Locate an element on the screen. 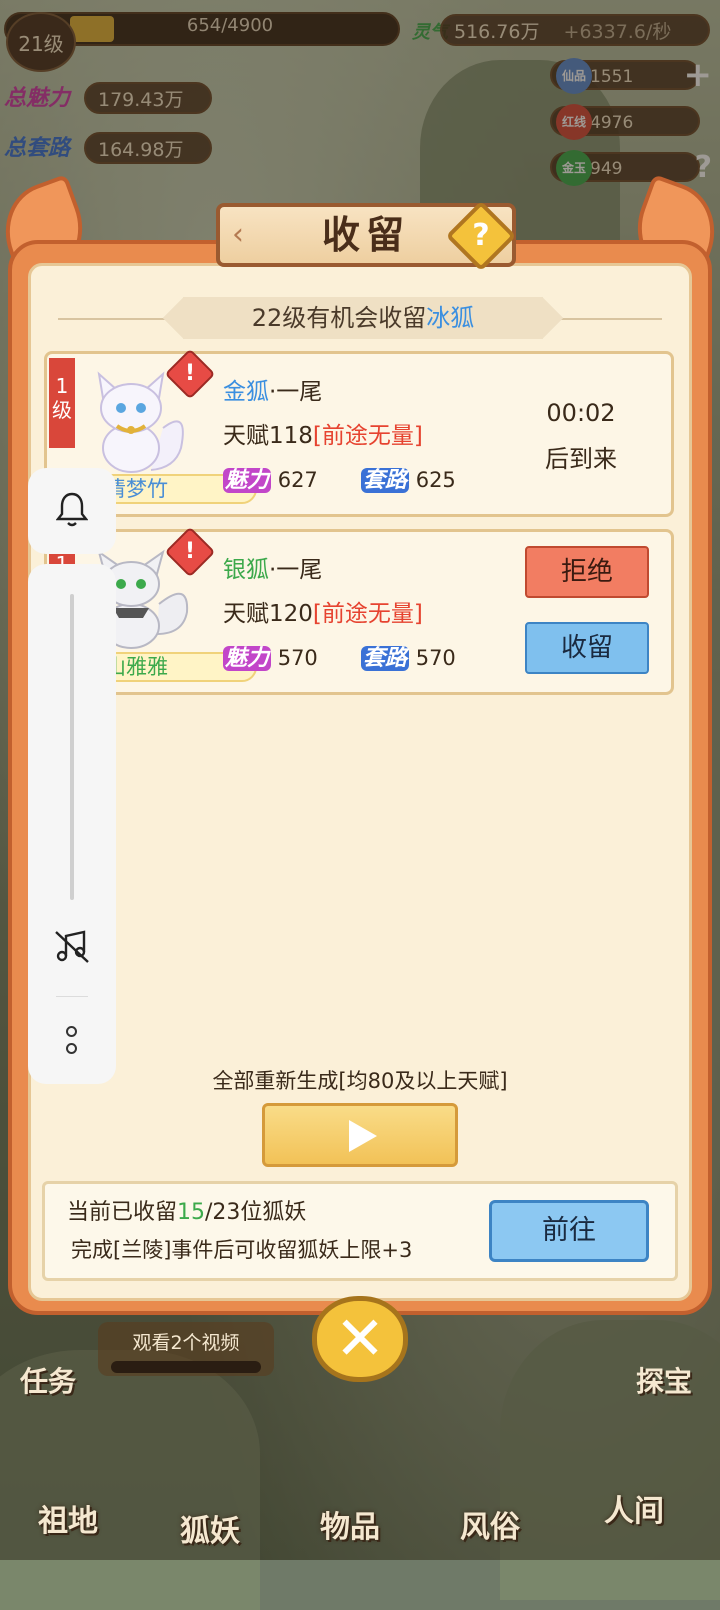 The height and width of the screenshot is (1610, 720). task-button: 任务 is located at coordinates (48, 1380).